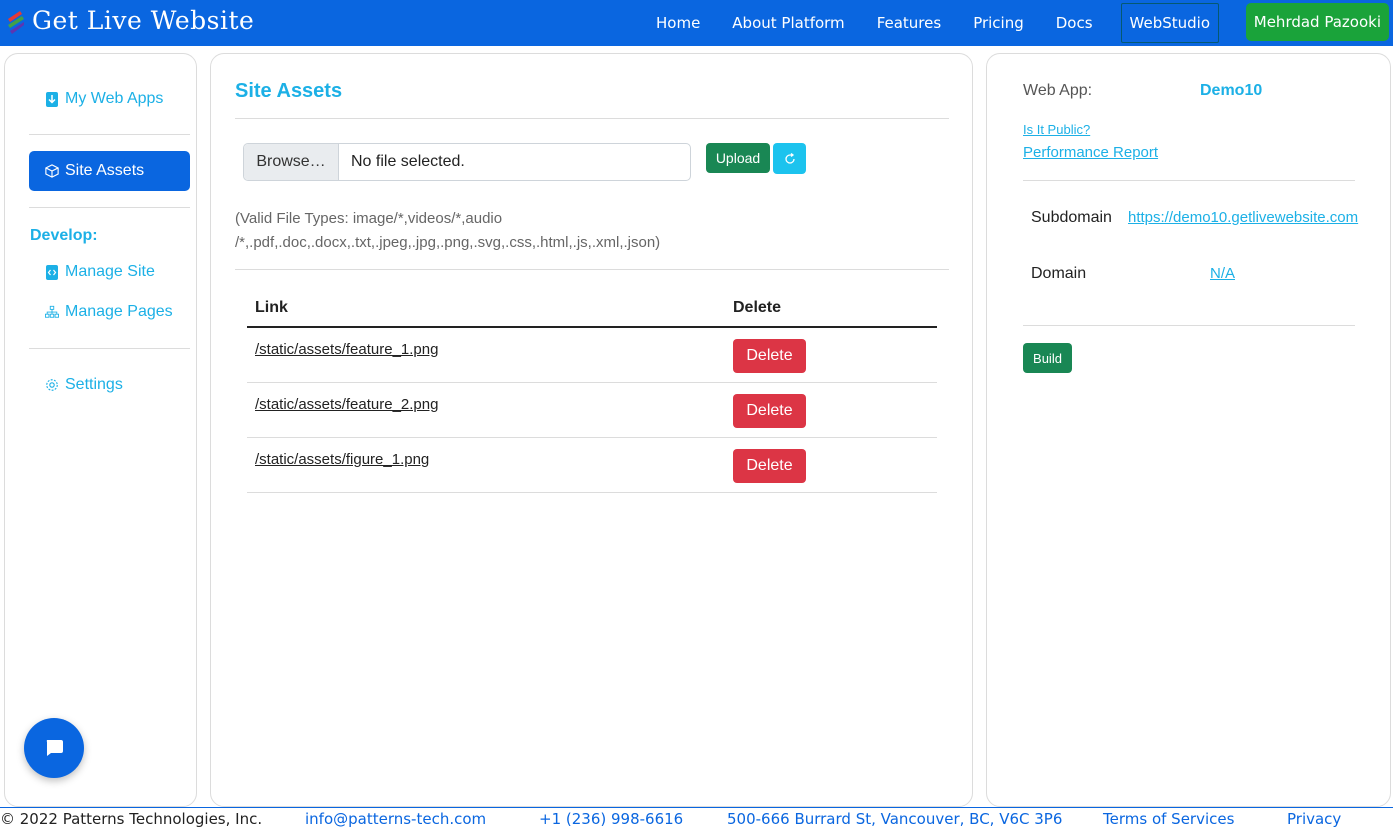 This screenshot has height=828, width=1393. I want to click on sidebar-item-manage-pages: Manage Pages, so click(109, 312).